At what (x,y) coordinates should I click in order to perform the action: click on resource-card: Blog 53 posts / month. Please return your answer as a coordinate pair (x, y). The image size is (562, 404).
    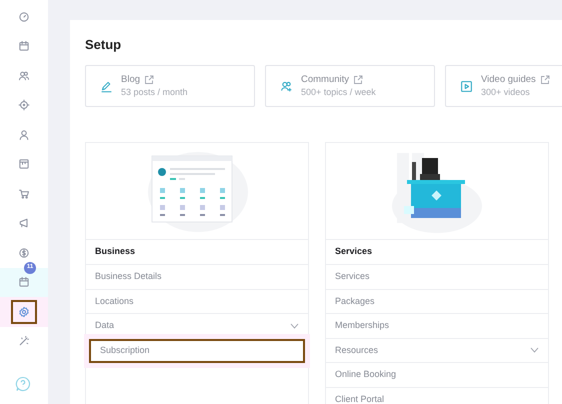
    Looking at the image, I should click on (170, 86).